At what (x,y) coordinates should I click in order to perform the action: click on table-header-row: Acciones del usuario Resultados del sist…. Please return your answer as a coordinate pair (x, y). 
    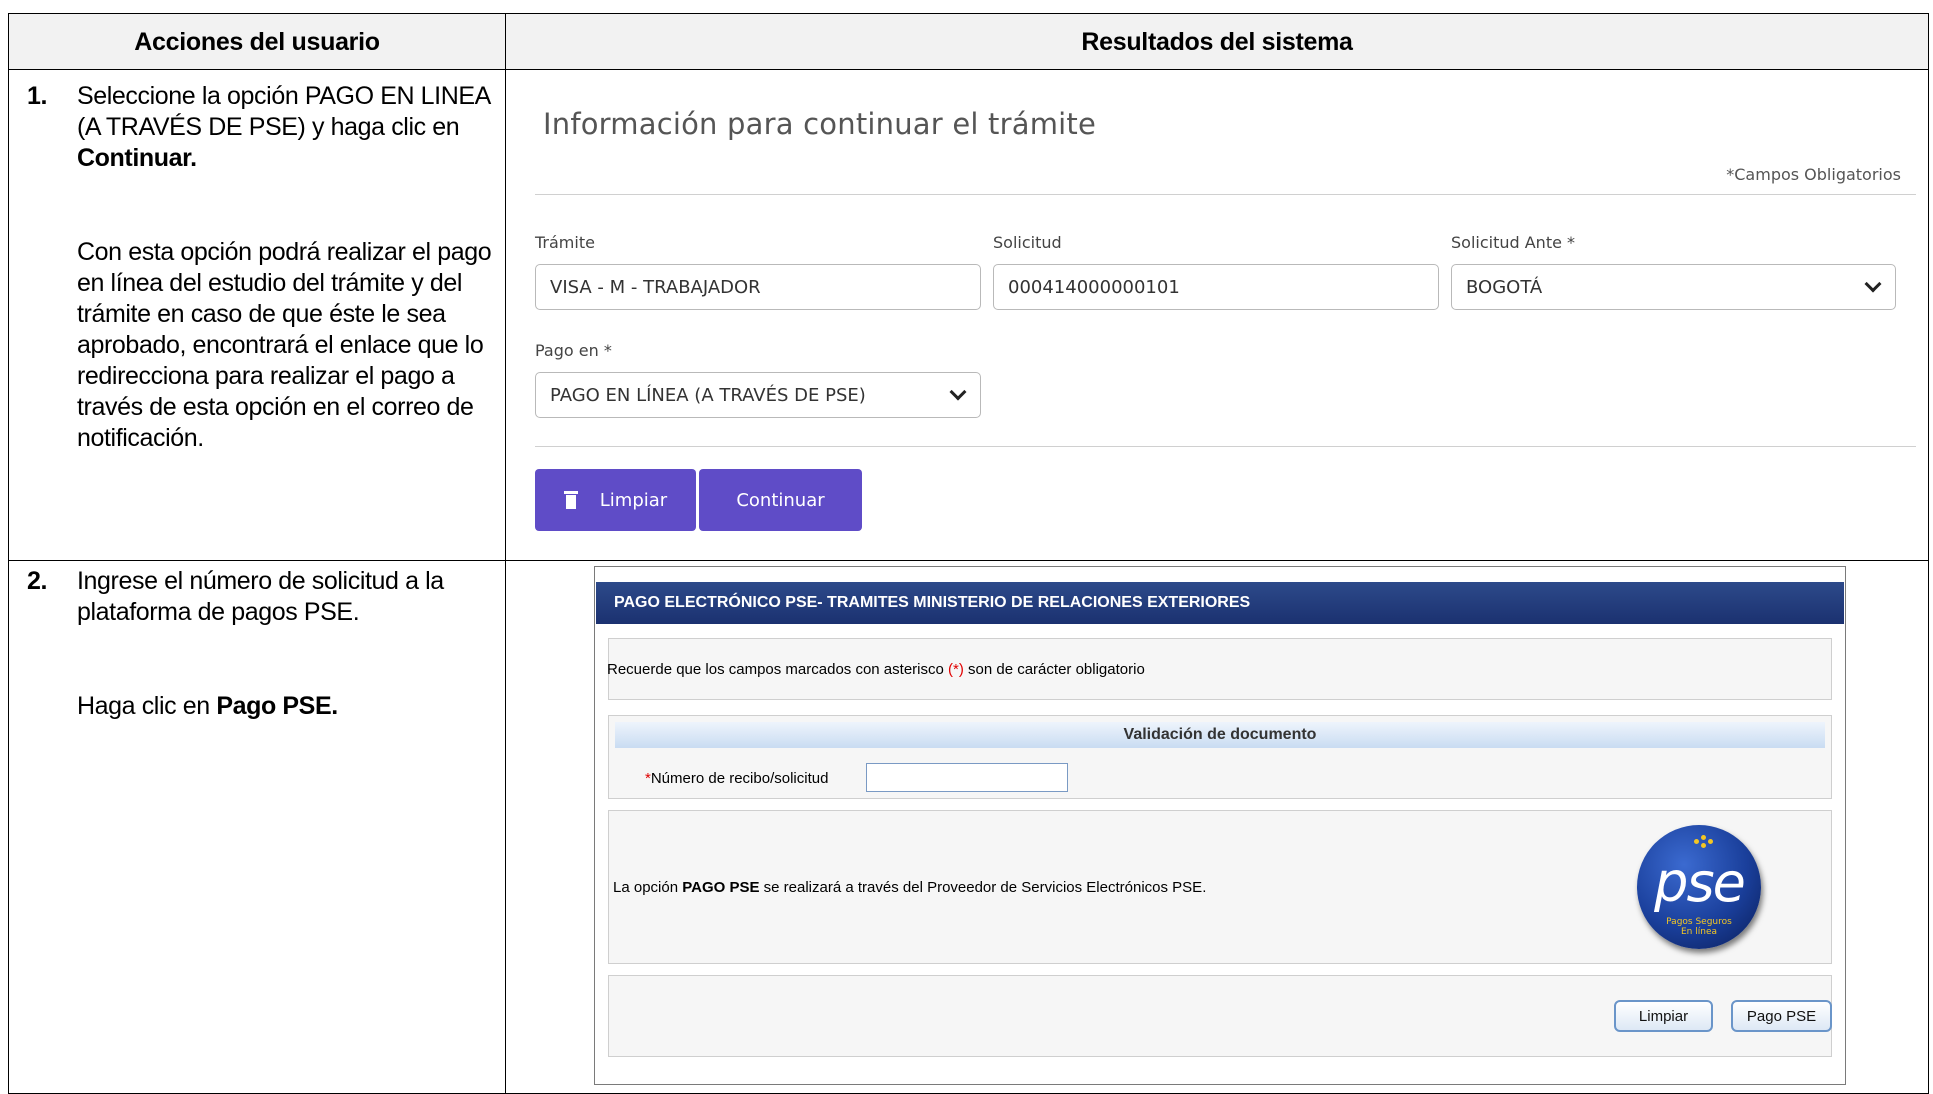
    Looking at the image, I should click on (968, 42).